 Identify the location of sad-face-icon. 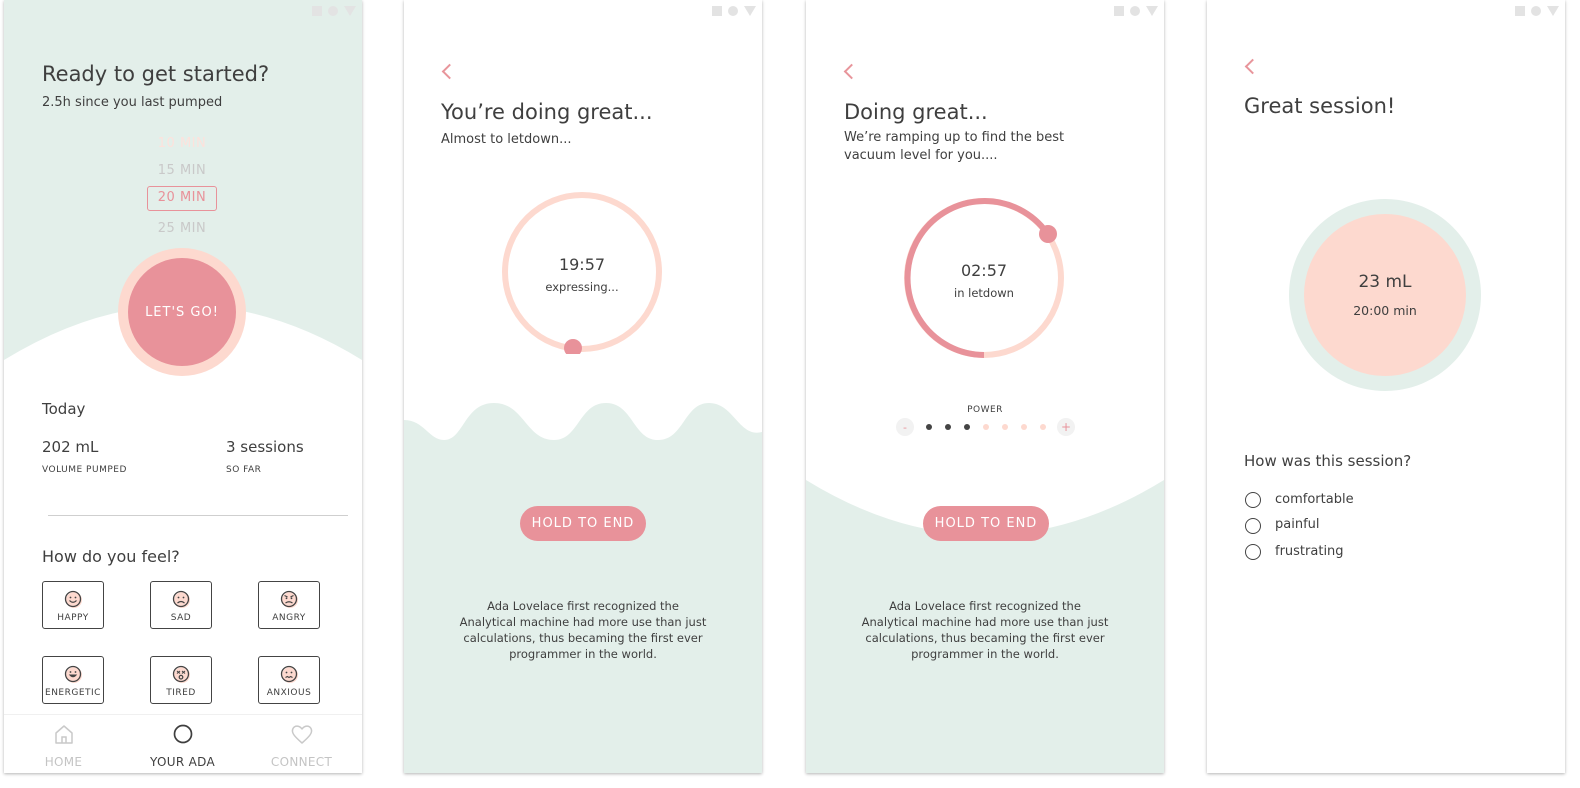
(181, 599).